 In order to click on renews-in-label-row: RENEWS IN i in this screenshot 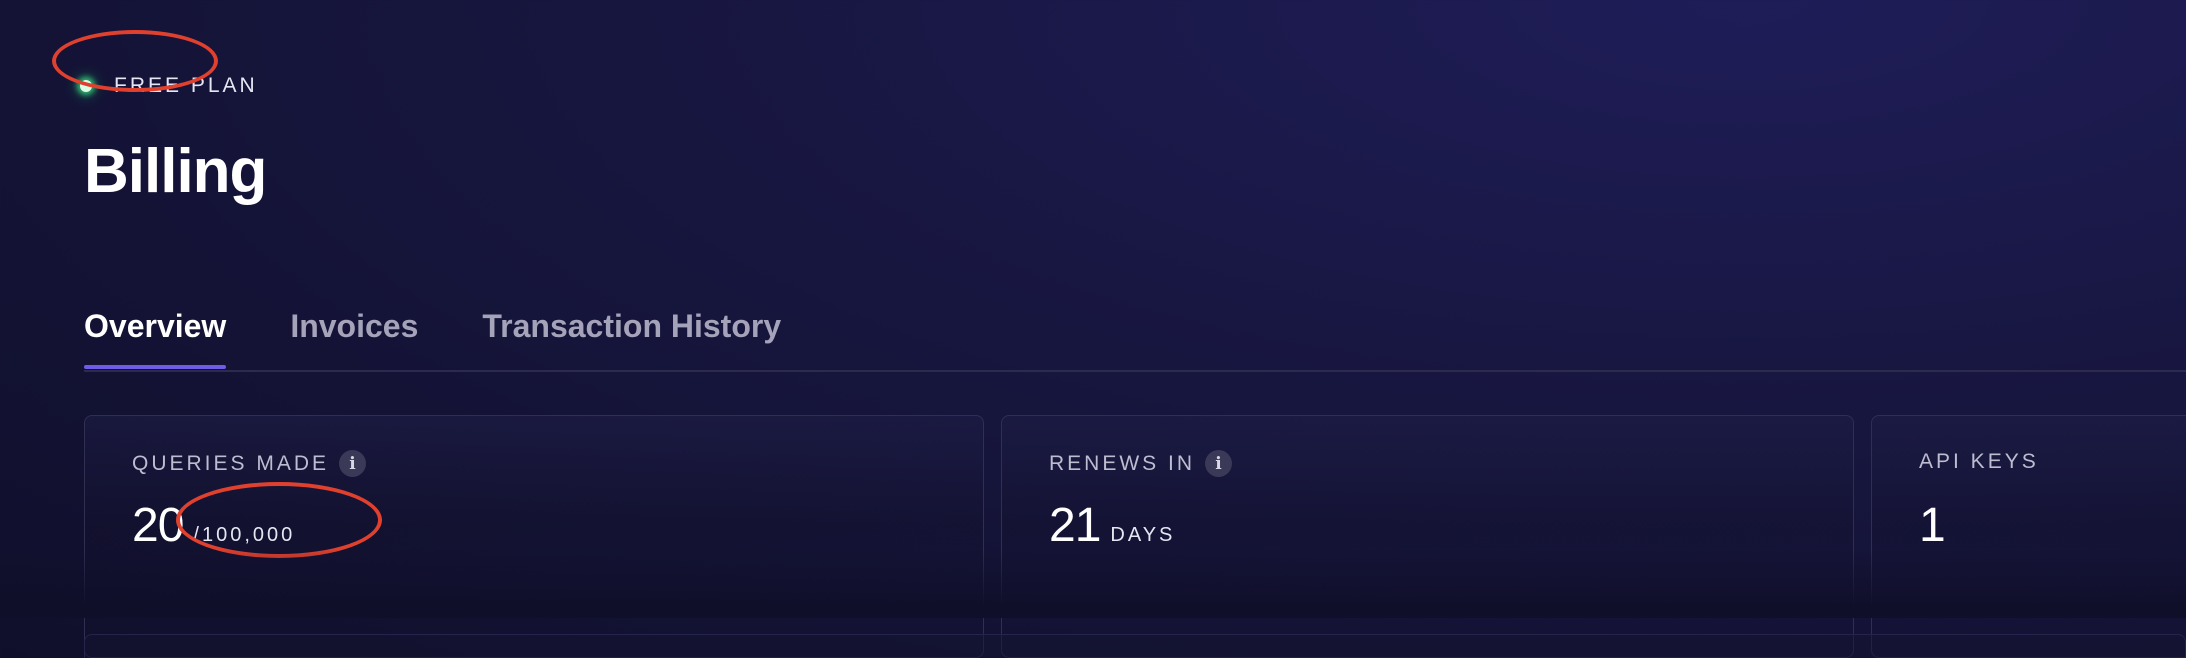, I will do `click(1141, 463)`.